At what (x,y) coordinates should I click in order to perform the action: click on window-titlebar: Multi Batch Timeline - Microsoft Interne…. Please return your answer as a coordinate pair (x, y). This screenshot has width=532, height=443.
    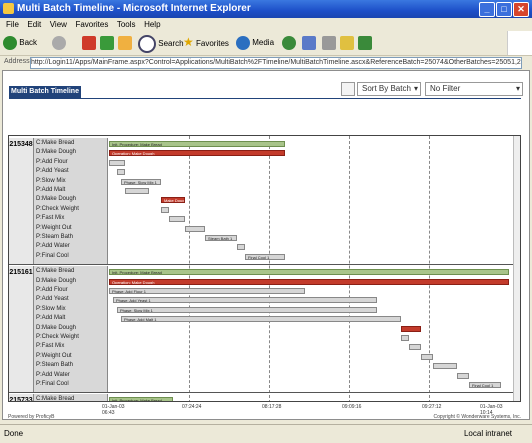
    Looking at the image, I should click on (266, 9).